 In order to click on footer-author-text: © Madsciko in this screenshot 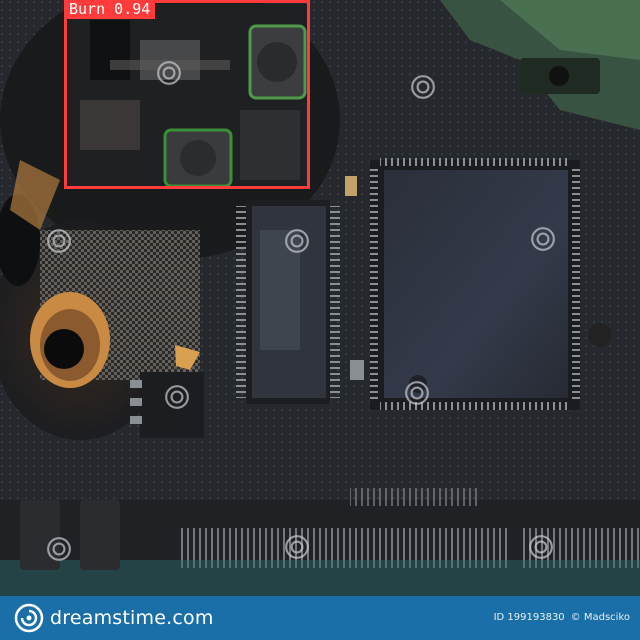, I will do `click(600, 617)`.